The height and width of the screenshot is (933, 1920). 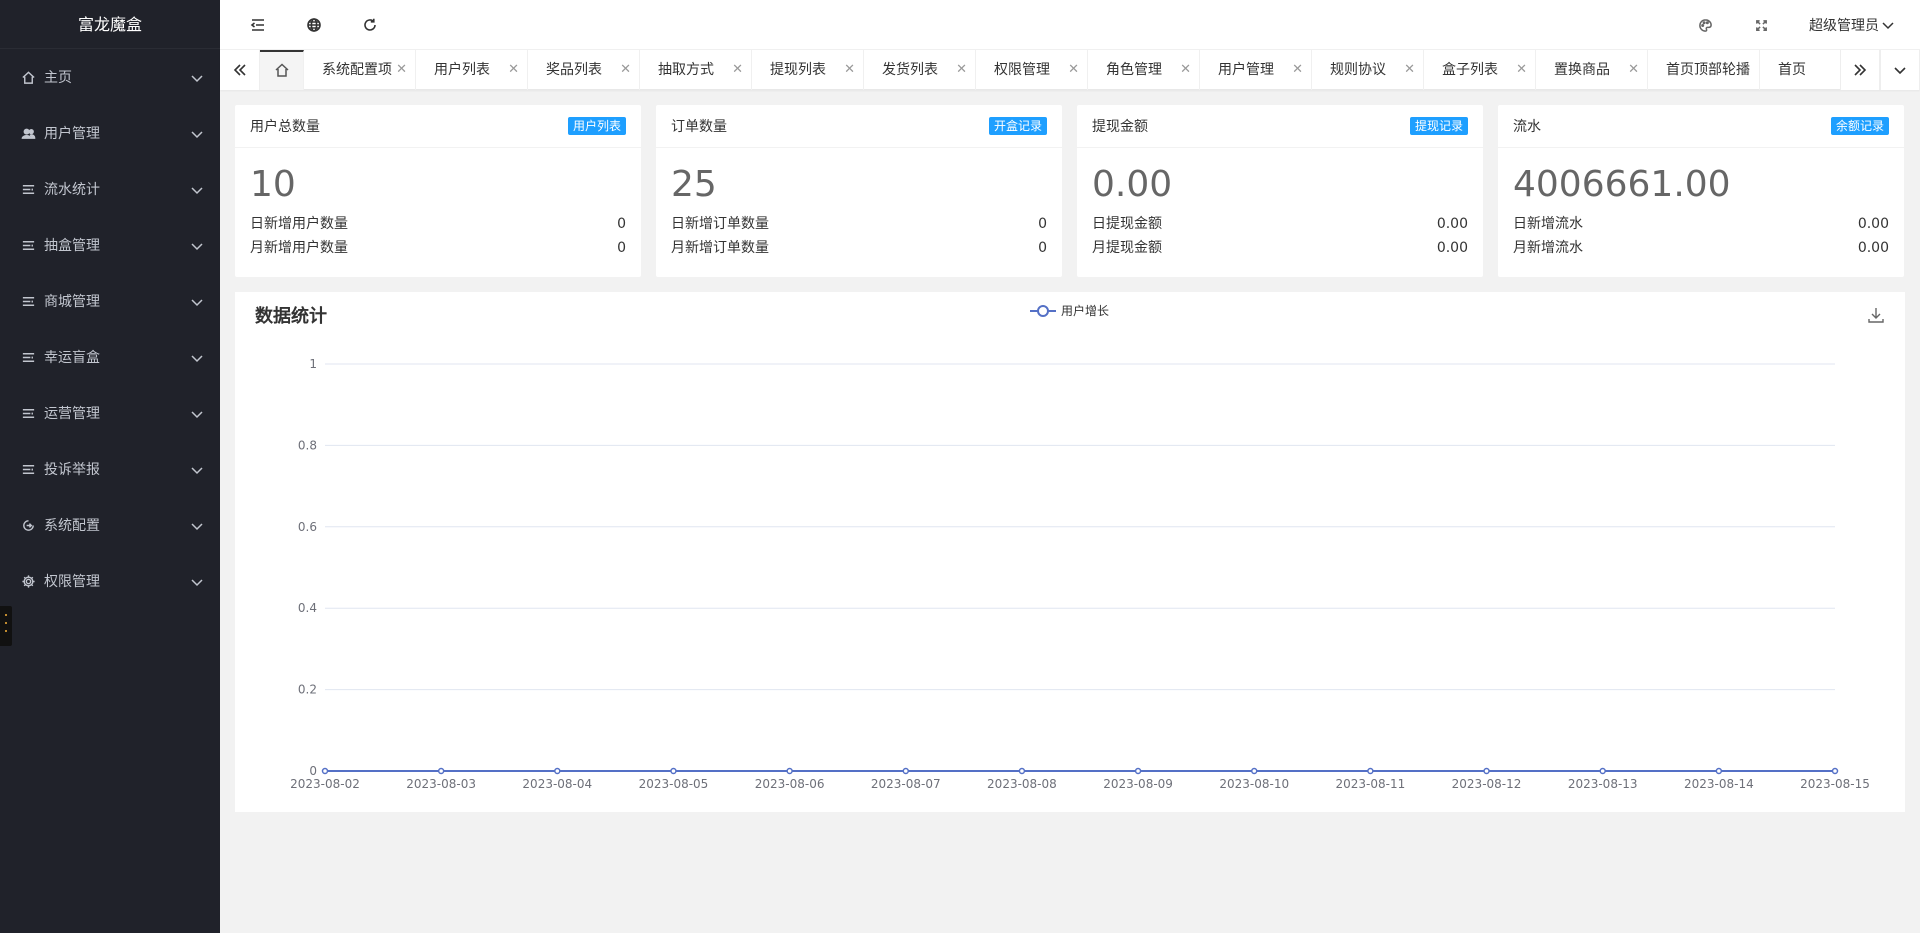 What do you see at coordinates (472, 70) in the screenshot?
I see `tab-item: 用户列表 ✕` at bounding box center [472, 70].